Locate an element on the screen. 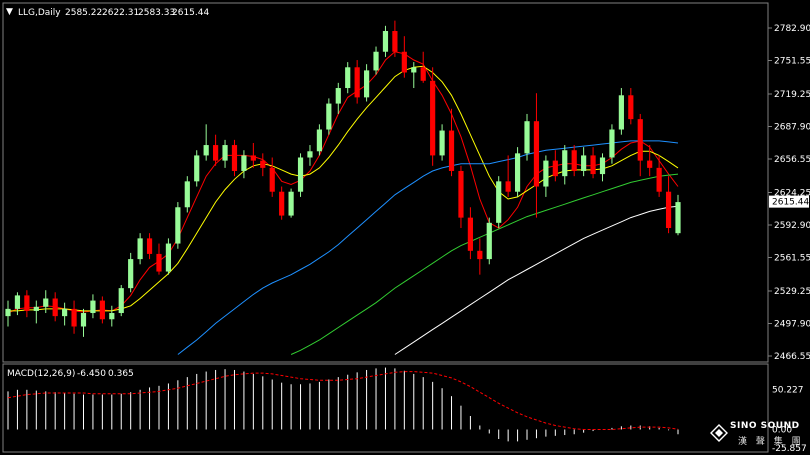 This screenshot has height=455, width=810. brand-name-chinese: 漢 聲 集 團 is located at coordinates (771, 442).